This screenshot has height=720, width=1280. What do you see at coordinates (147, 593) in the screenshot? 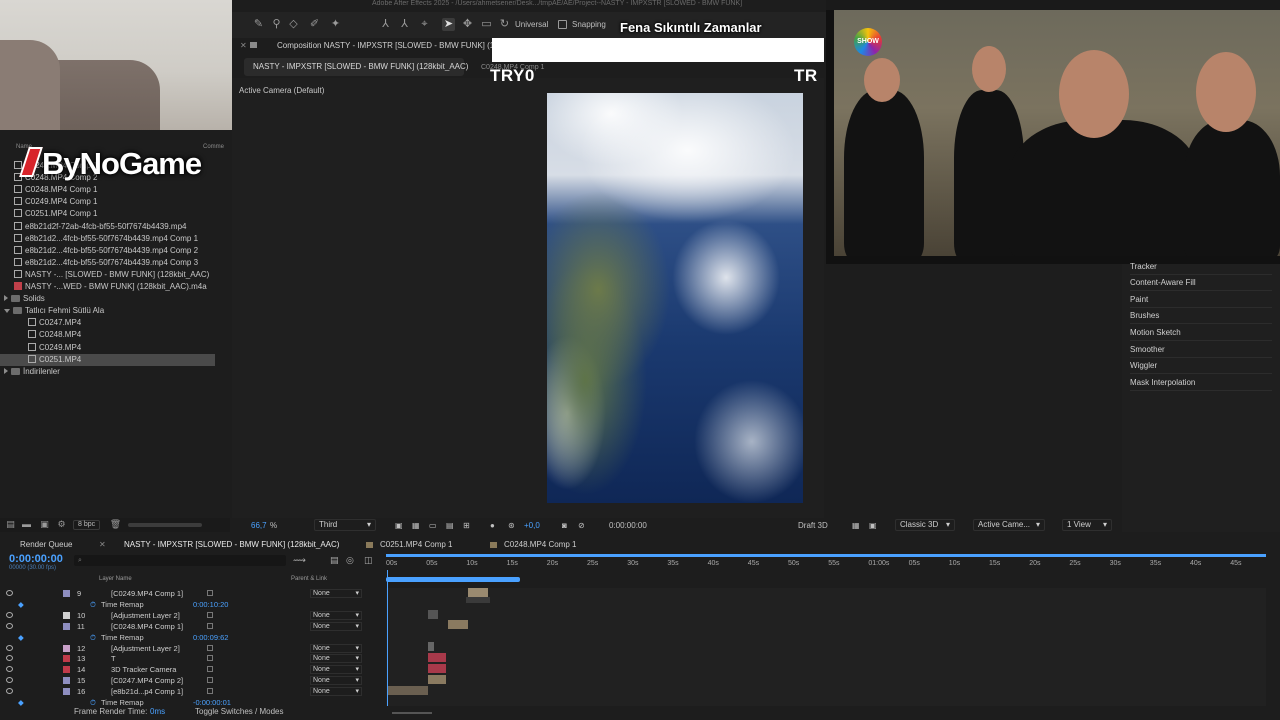
I see `layer-name: [C0249.MP4 Comp 1]` at bounding box center [147, 593].